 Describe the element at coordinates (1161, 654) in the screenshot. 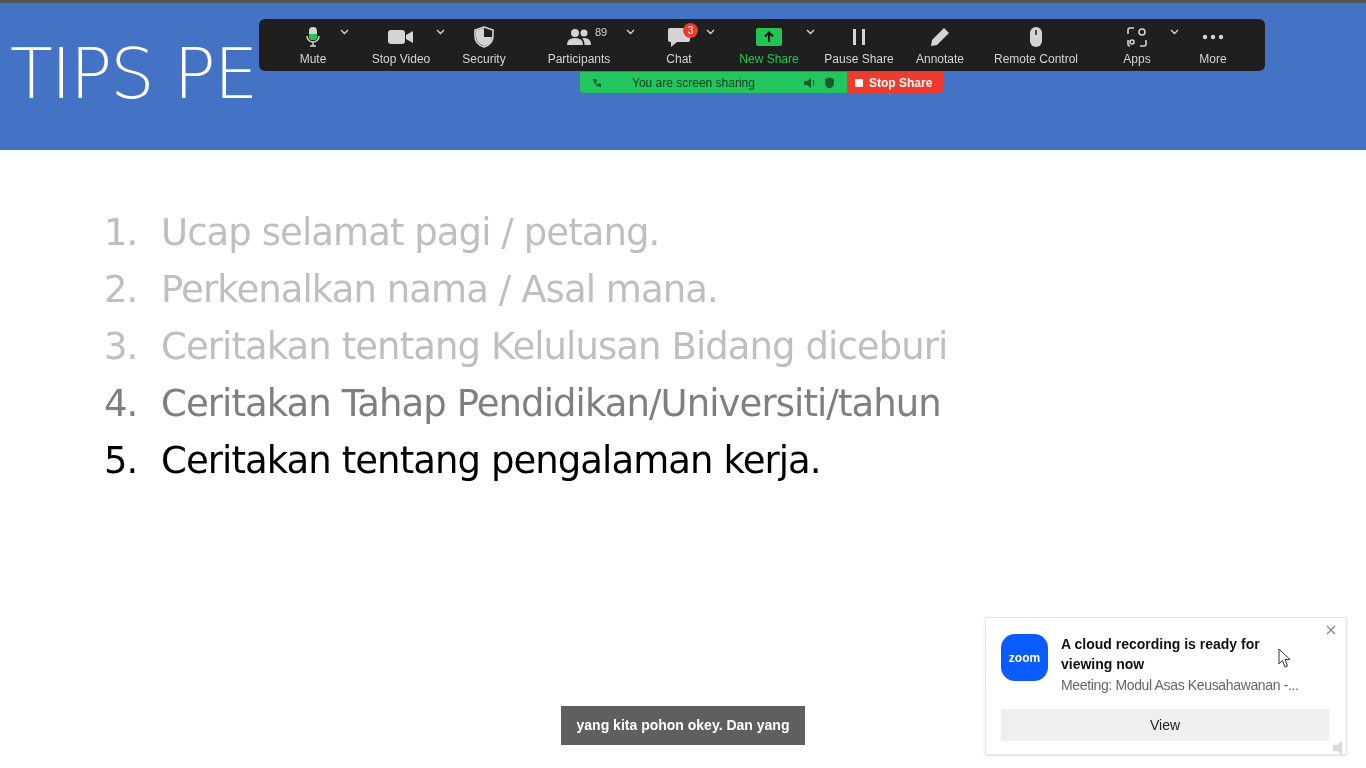

I see `notification-title: A cloud recording is ready for viewing now` at that location.